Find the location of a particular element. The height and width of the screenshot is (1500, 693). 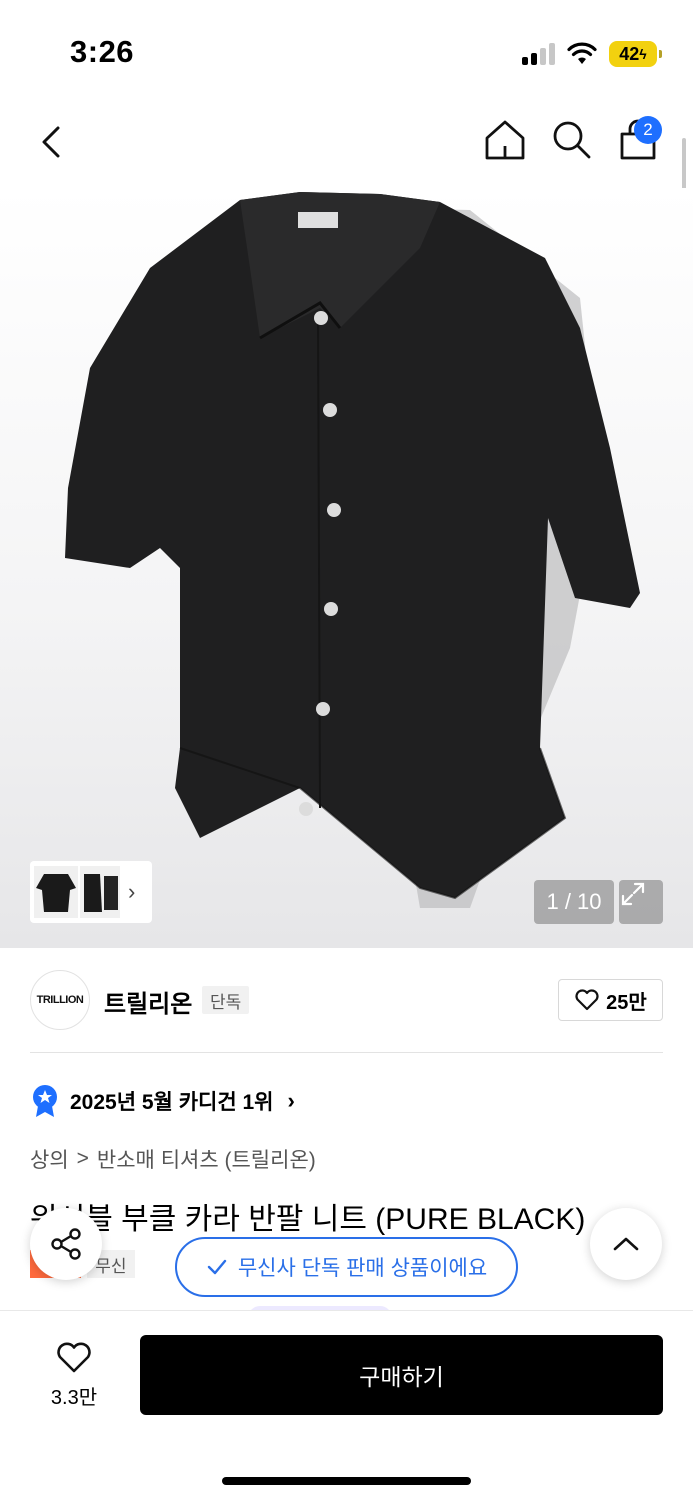

status-icons: 42 ϟ is located at coordinates (592, 54).